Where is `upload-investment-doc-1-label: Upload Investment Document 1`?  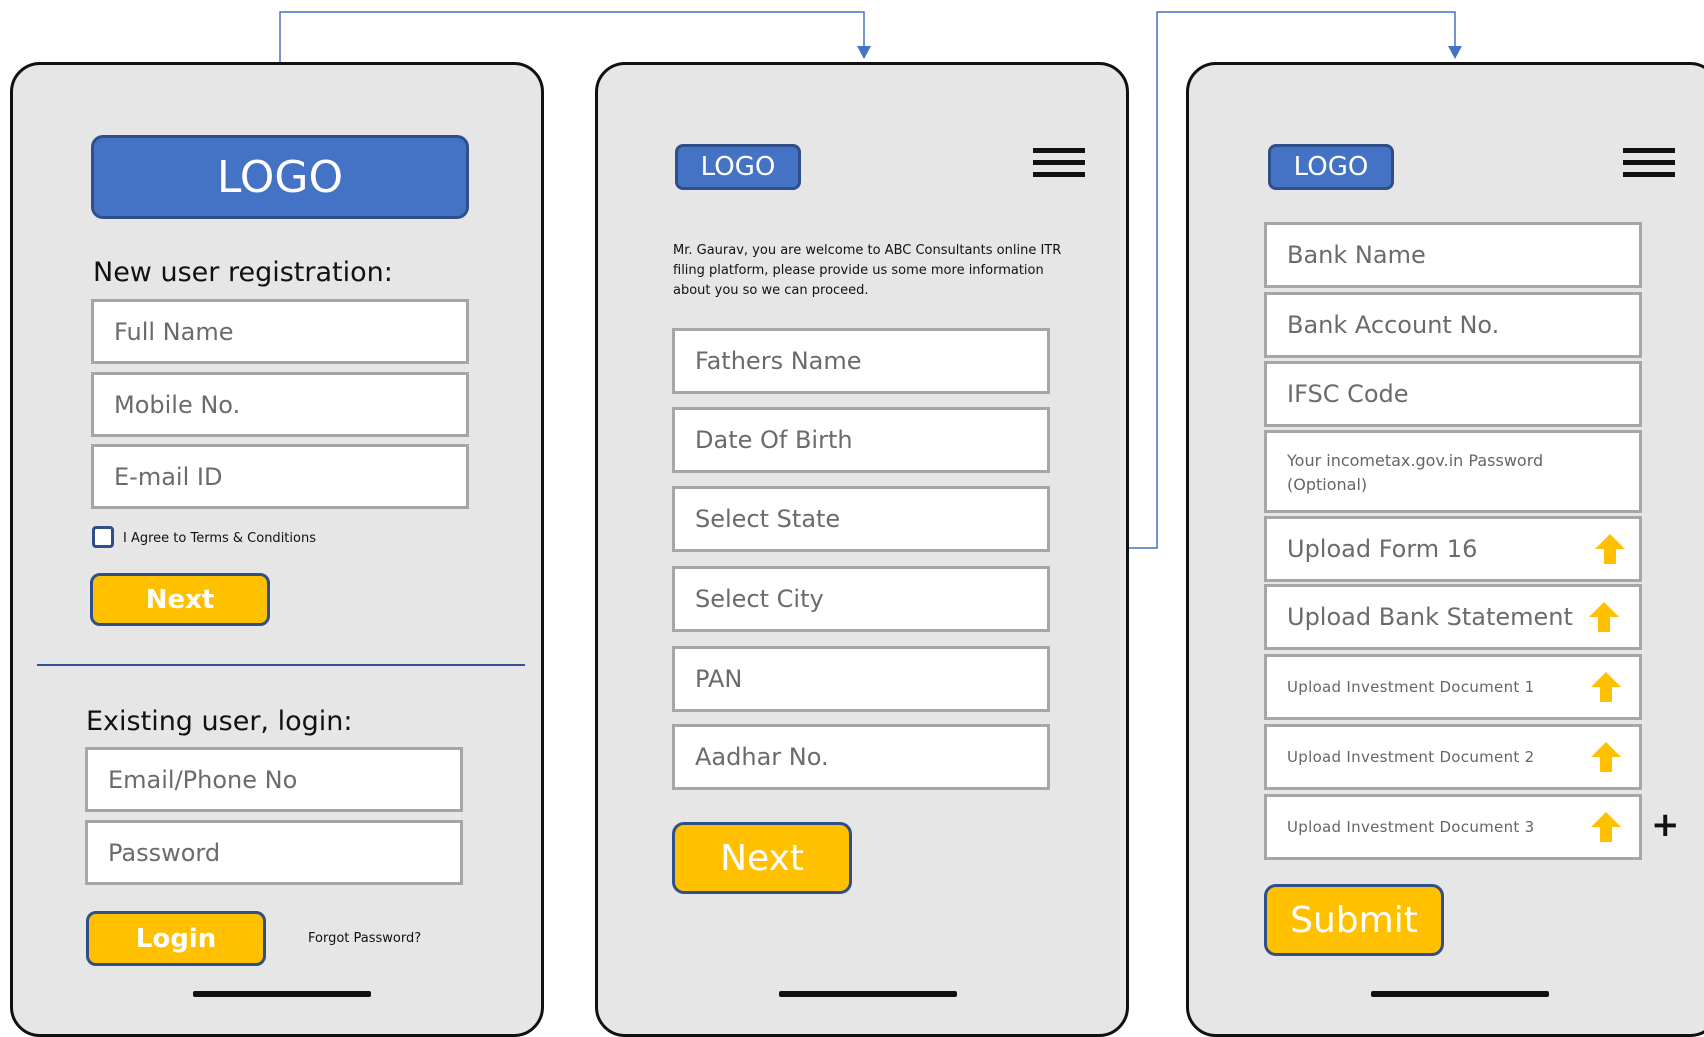 upload-investment-doc-1-label: Upload Investment Document 1 is located at coordinates (1411, 687).